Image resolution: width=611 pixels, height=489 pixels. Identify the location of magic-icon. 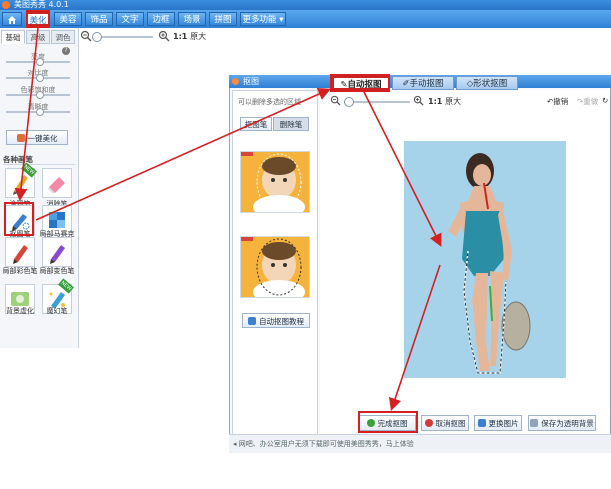
(20, 138).